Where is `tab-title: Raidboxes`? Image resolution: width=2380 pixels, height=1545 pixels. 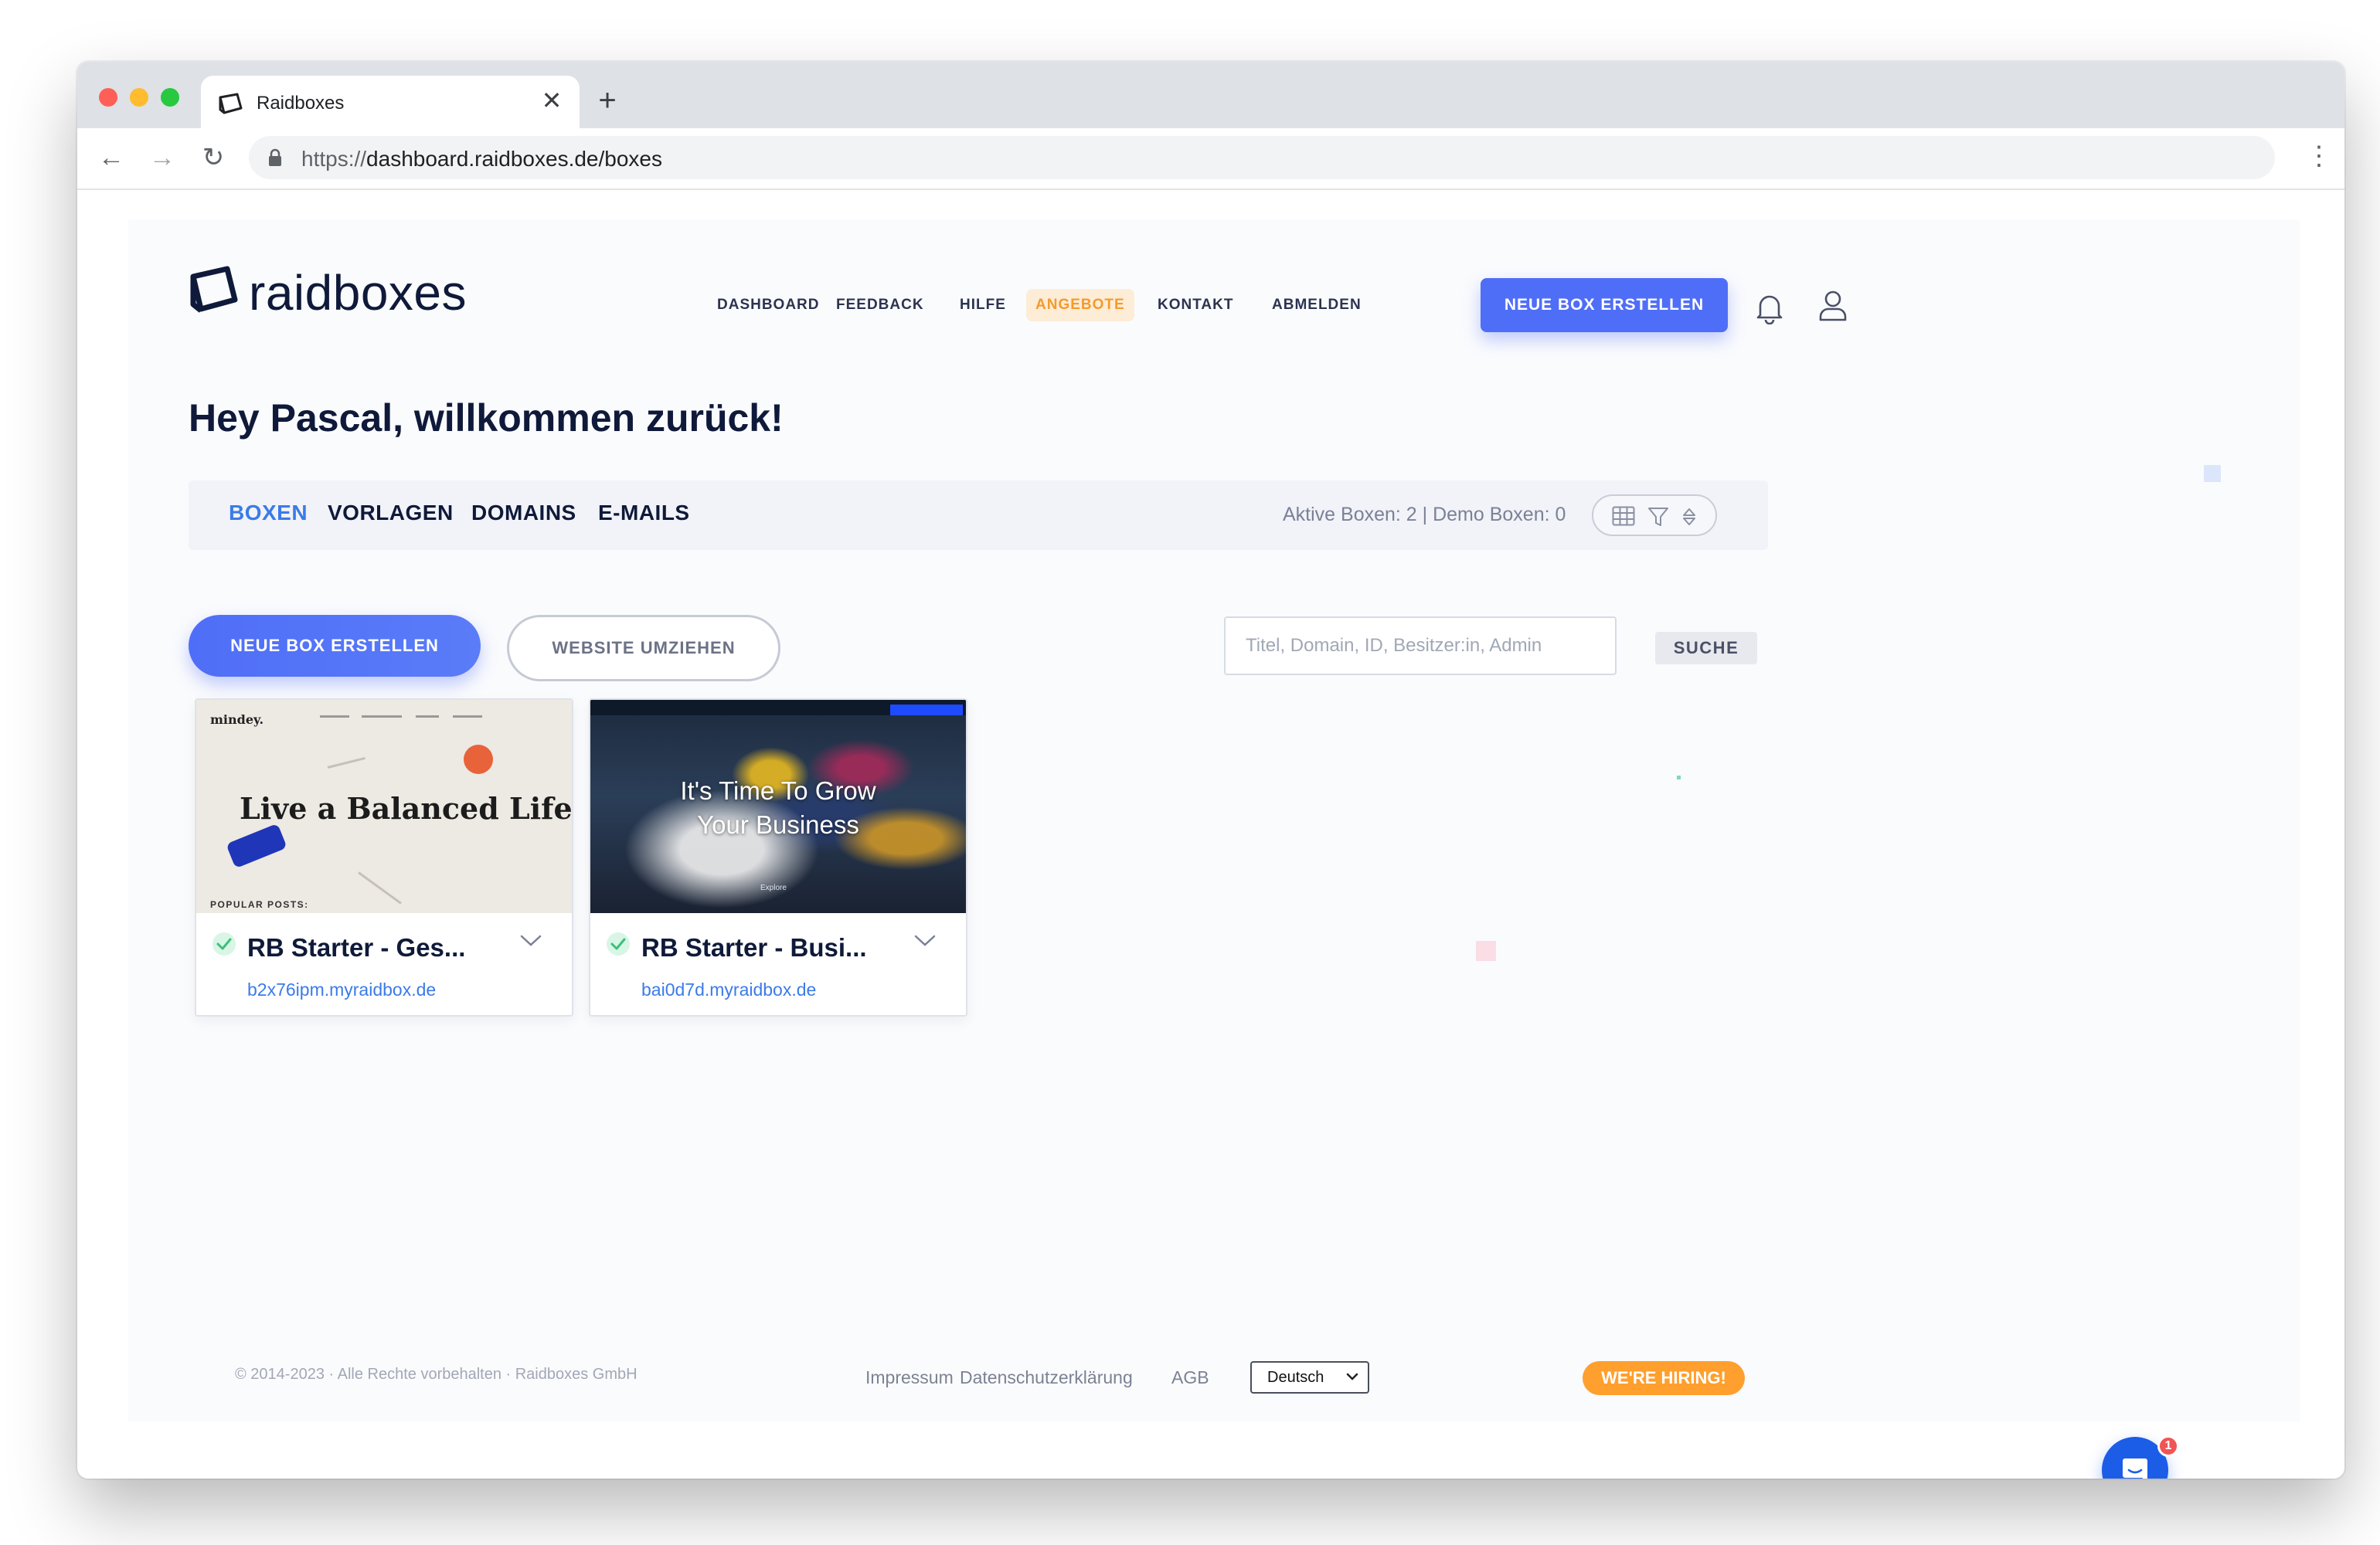 tab-title: Raidboxes is located at coordinates (301, 103).